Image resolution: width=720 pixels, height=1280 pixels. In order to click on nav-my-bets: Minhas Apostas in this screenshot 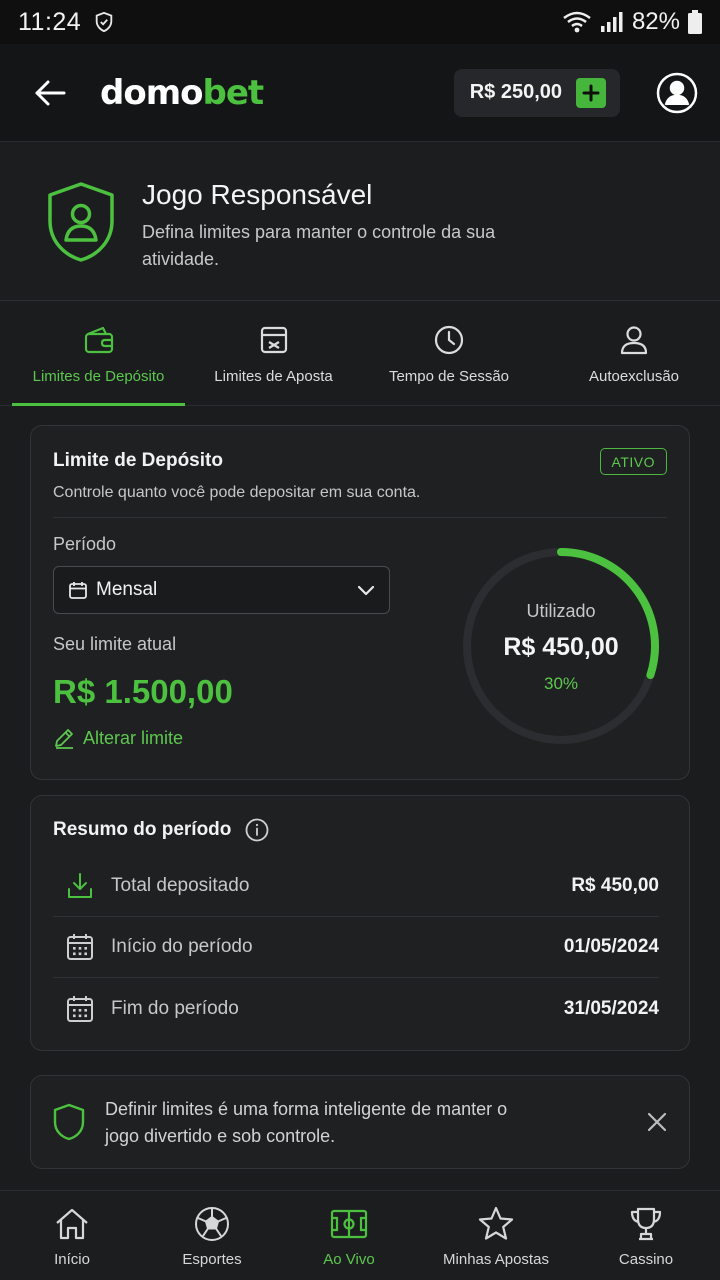, I will do `click(496, 1235)`.